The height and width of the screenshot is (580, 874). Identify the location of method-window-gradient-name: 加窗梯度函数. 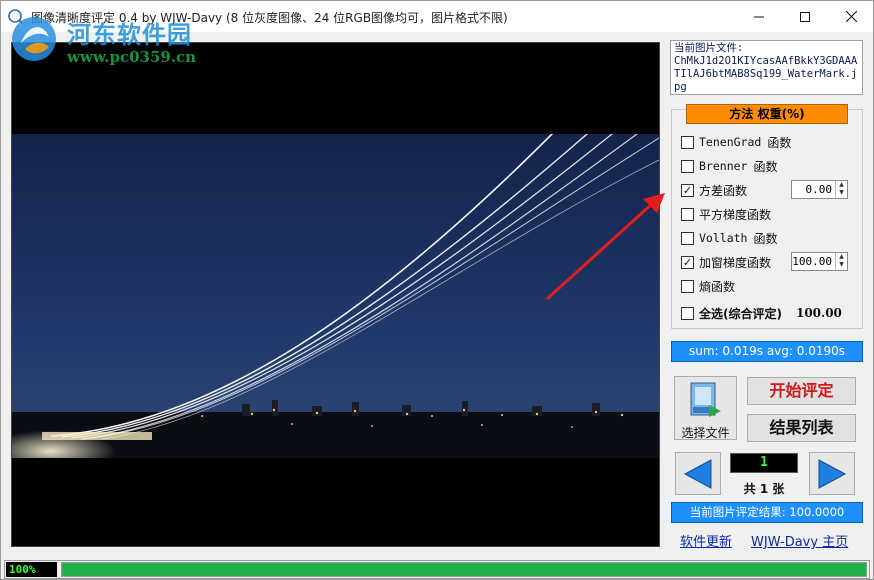
(735, 262).